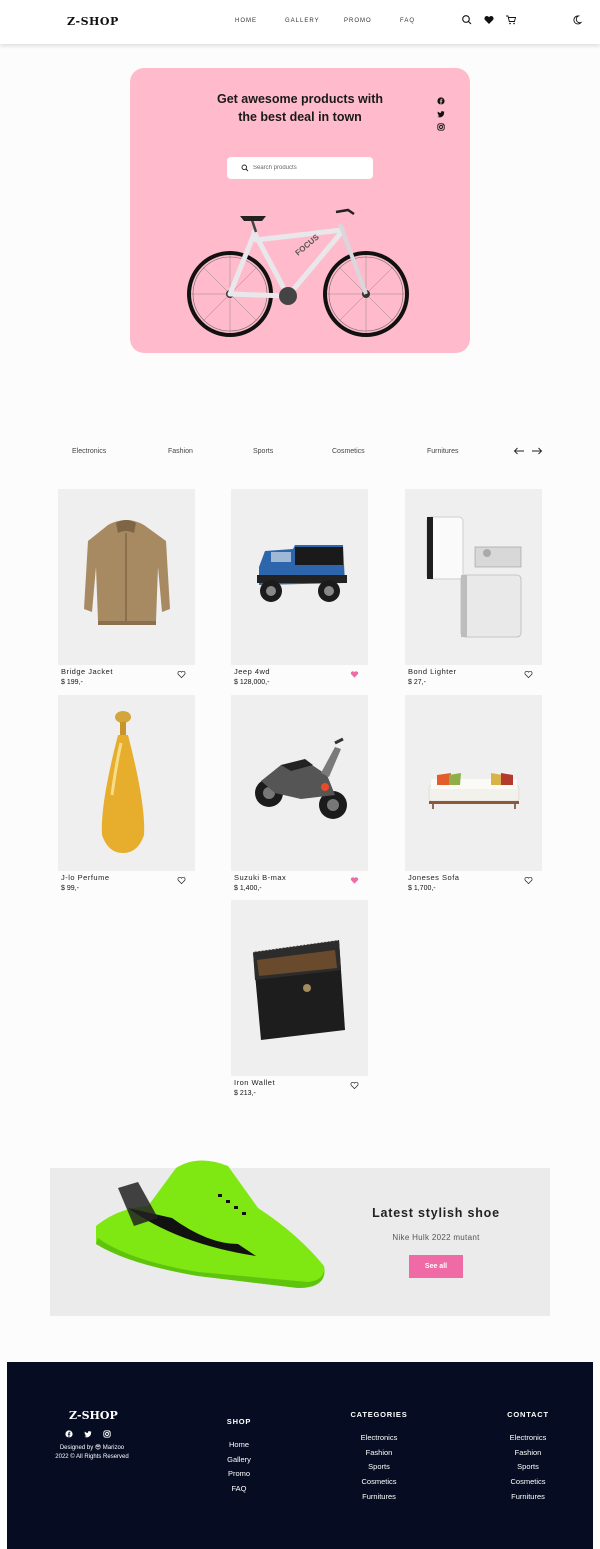 This screenshot has width=600, height=1549. Describe the element at coordinates (379, 1482) in the screenshot. I see `footer-link-cosmetics: Cosmetics` at that location.